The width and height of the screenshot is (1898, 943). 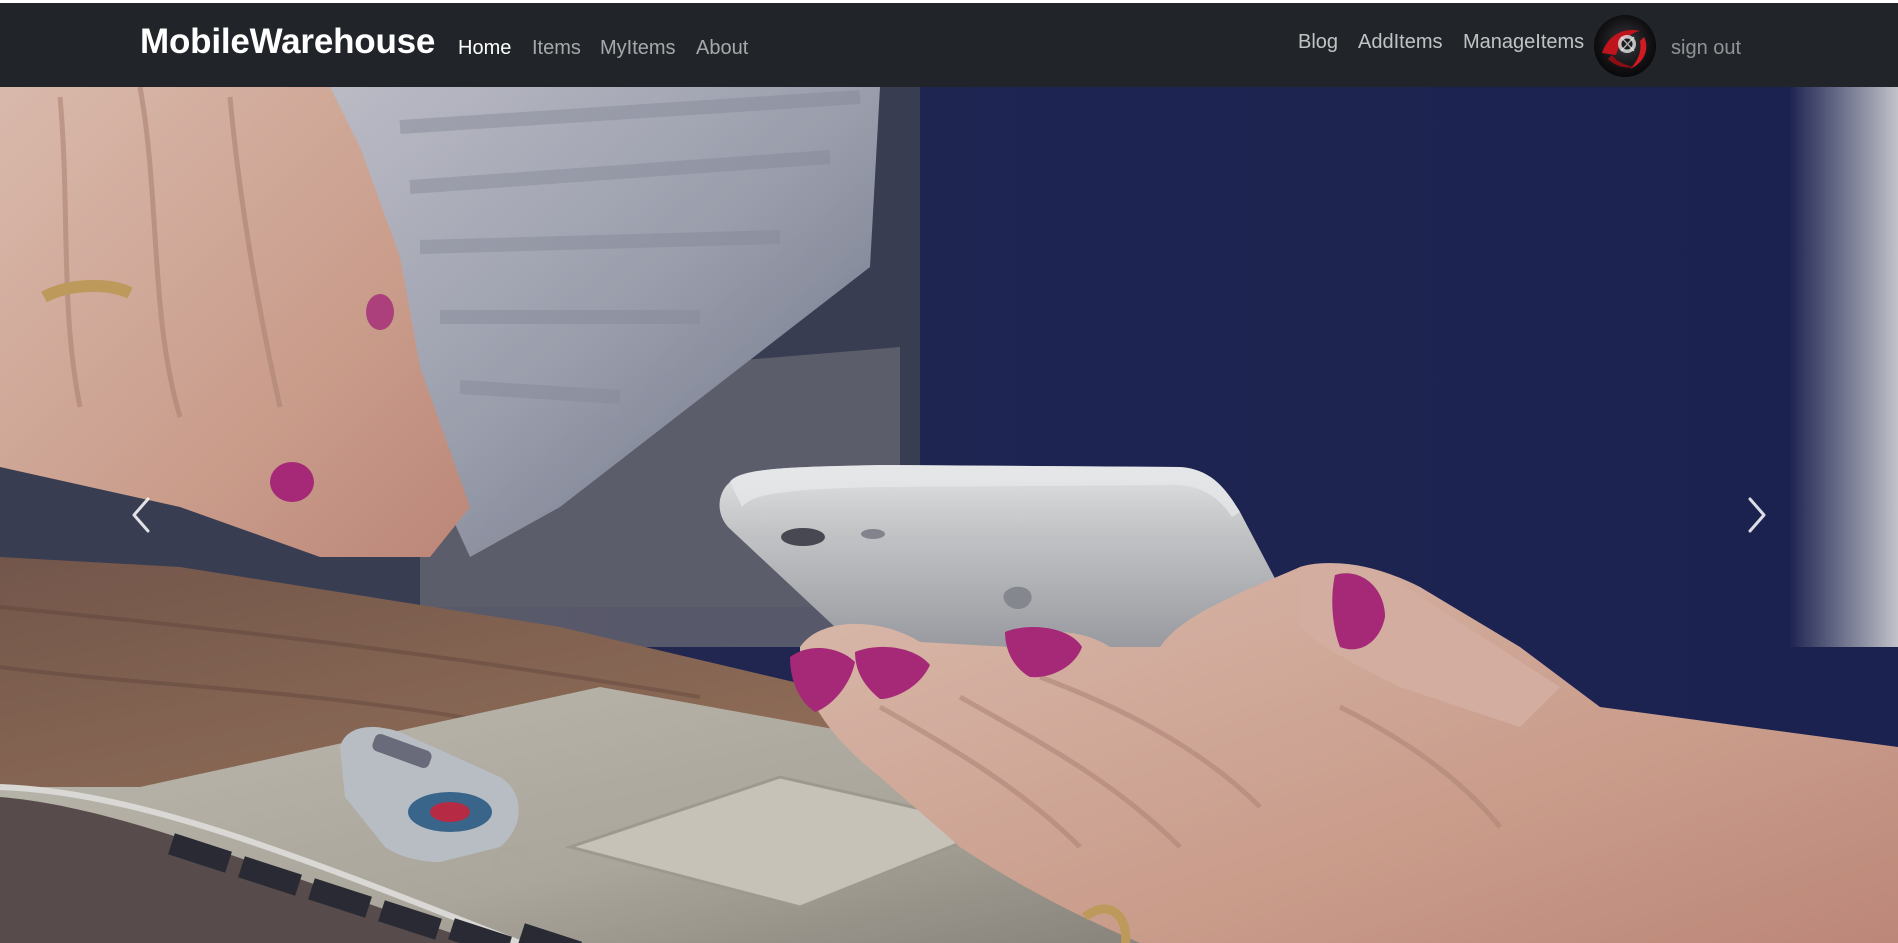 I want to click on sign-out-link: sign out, so click(x=1706, y=48).